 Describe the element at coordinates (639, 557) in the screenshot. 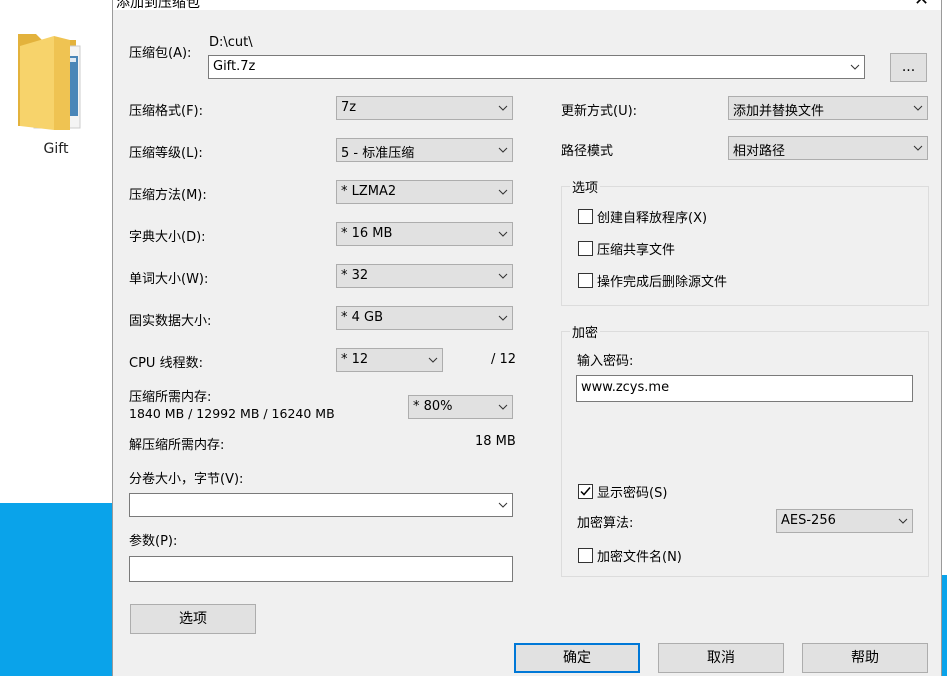

I see `encrypt-names-label: 加密文件名(N)` at that location.